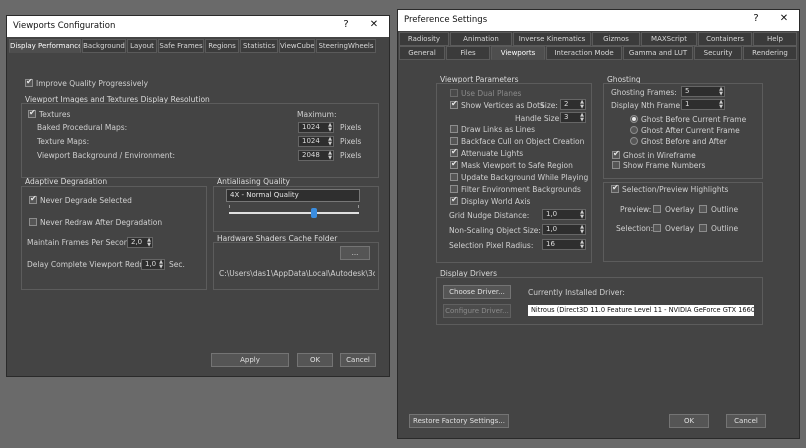 Image resolution: width=806 pixels, height=448 pixels. What do you see at coordinates (351, 127) in the screenshot?
I see `baked-procedural-unit: Pixels` at bounding box center [351, 127].